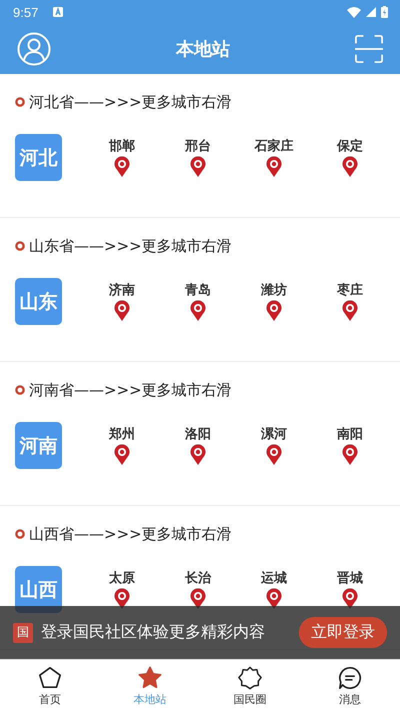 Image resolution: width=400 pixels, height=712 pixels. What do you see at coordinates (203, 49) in the screenshot?
I see `page-title: 本地站` at bounding box center [203, 49].